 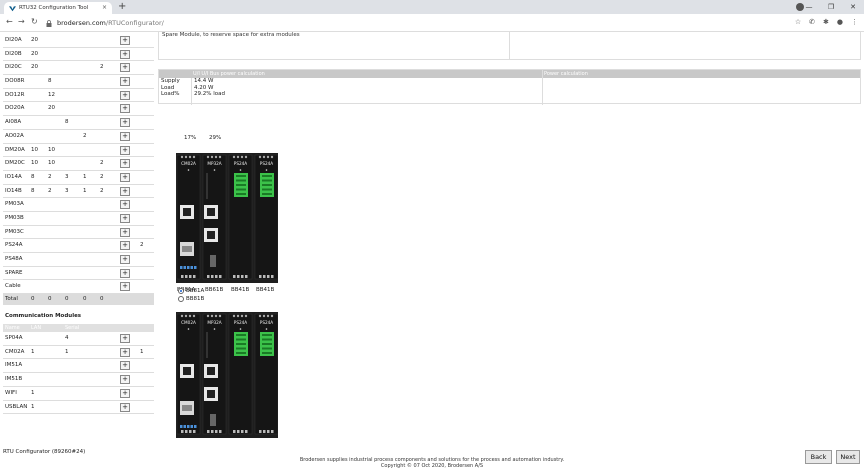 What do you see at coordinates (16, 406) in the screenshot?
I see `comm-name: USBLAN` at bounding box center [16, 406].